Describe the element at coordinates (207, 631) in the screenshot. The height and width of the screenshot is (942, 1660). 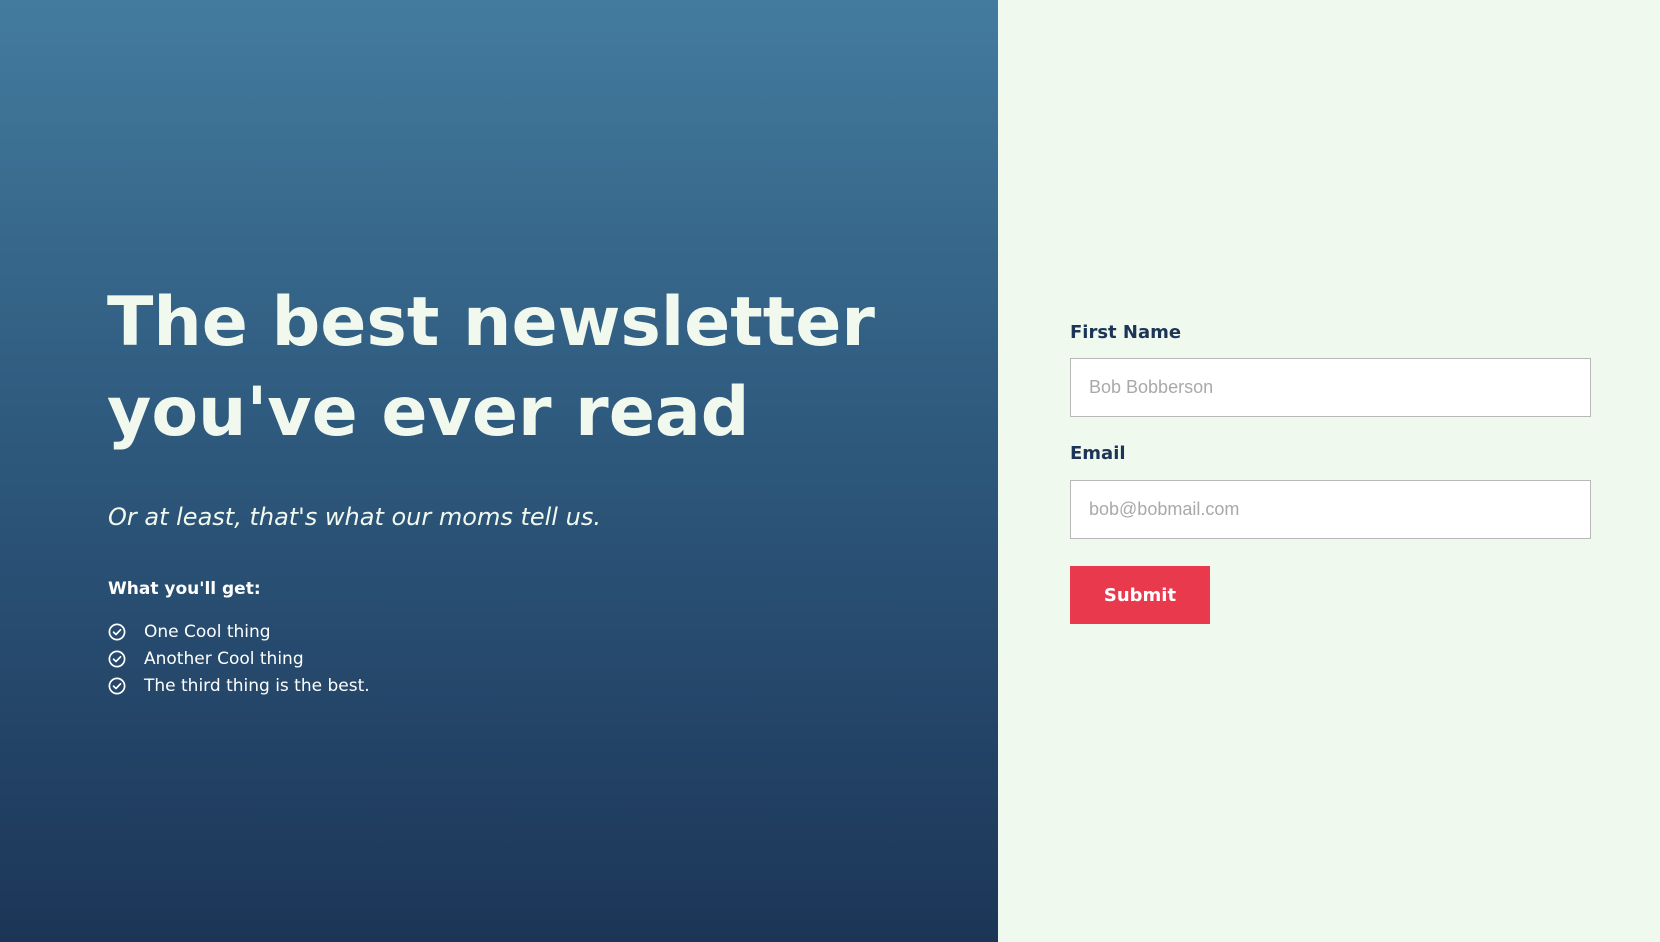
I see `benefit-label: One Cool thing` at that location.